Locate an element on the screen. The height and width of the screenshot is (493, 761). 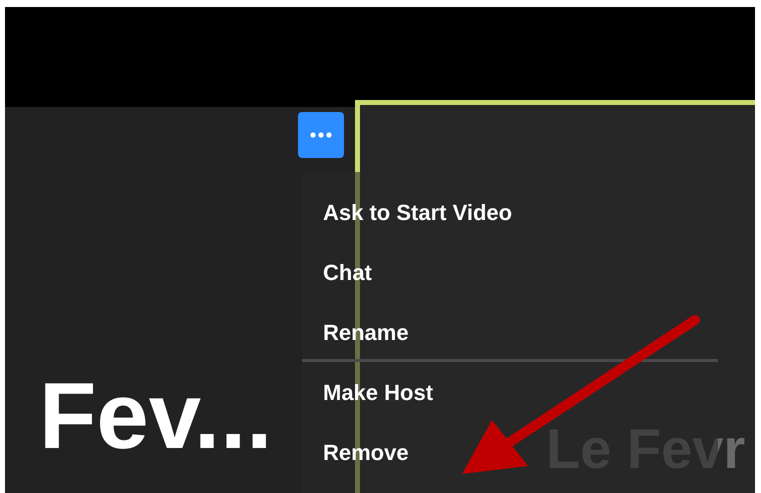
menu-item: Chat is located at coordinates (337, 286).